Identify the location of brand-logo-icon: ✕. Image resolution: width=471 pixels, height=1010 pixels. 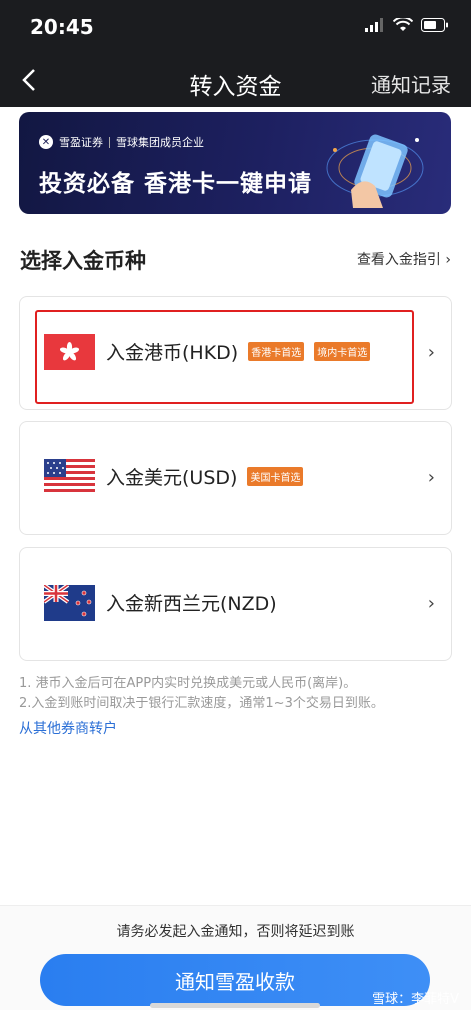
(46, 142).